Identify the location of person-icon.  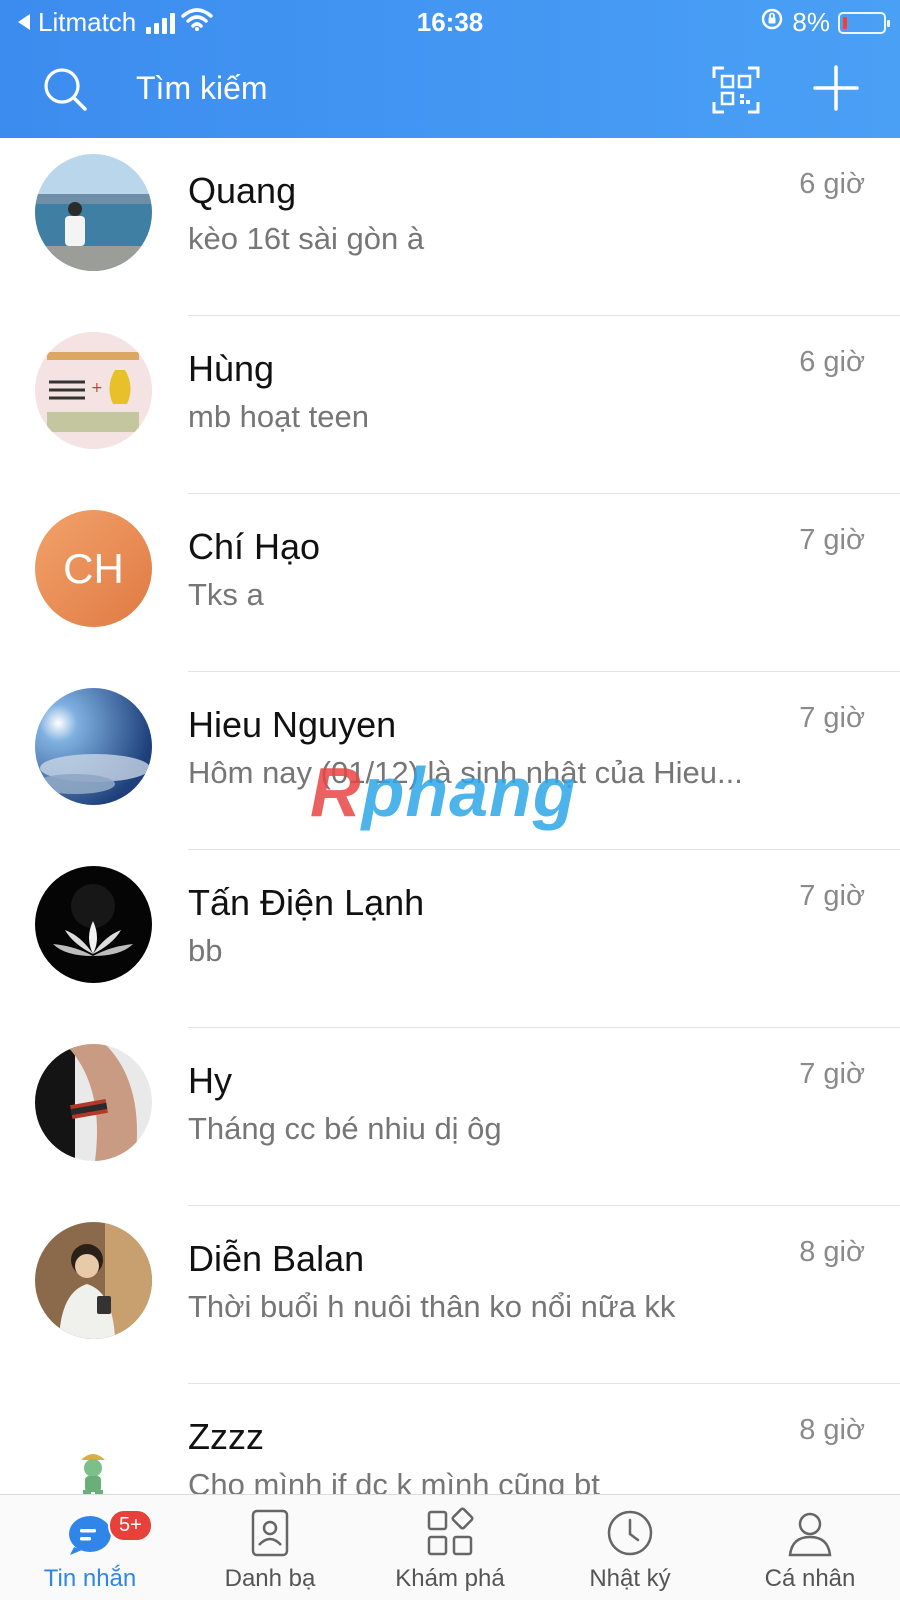
(810, 1534).